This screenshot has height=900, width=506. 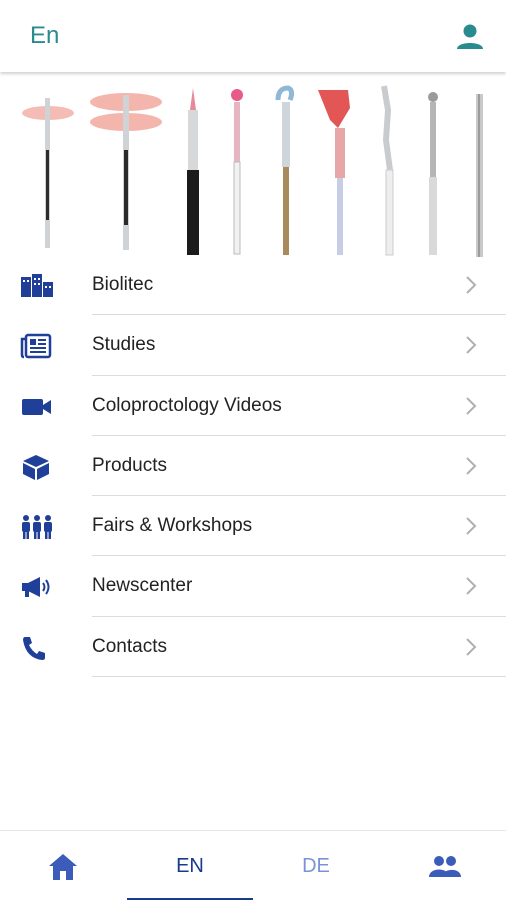 I want to click on newspaper-icon, so click(x=37, y=346).